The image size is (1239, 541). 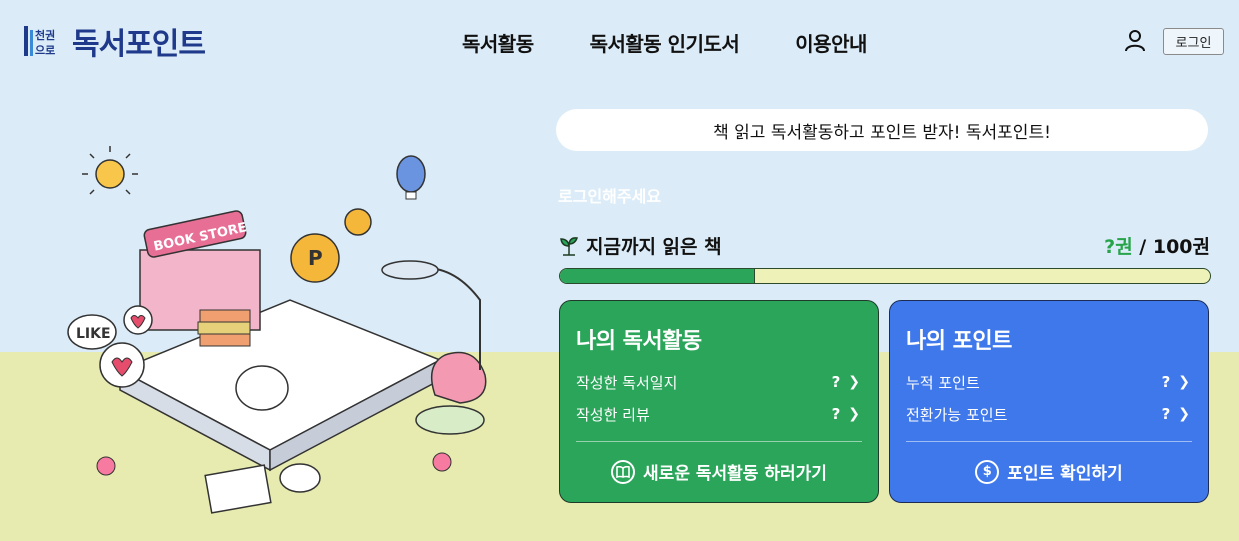 What do you see at coordinates (957, 414) in the screenshot?
I see `convertible-points-label: 전환가능 포인트` at bounding box center [957, 414].